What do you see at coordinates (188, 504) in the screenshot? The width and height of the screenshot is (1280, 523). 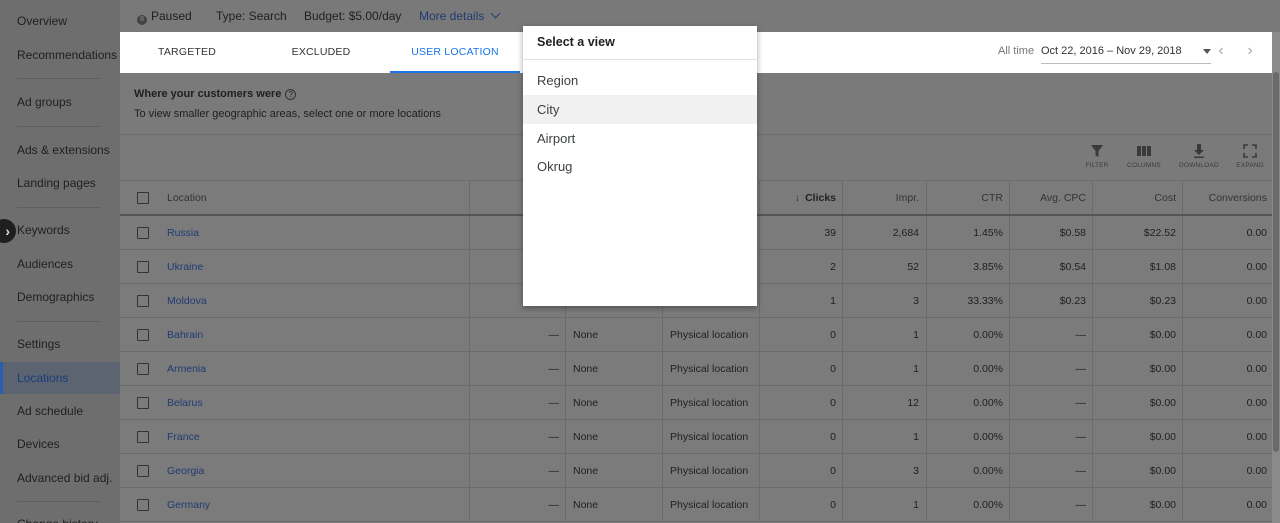 I see `location-link: Germany` at bounding box center [188, 504].